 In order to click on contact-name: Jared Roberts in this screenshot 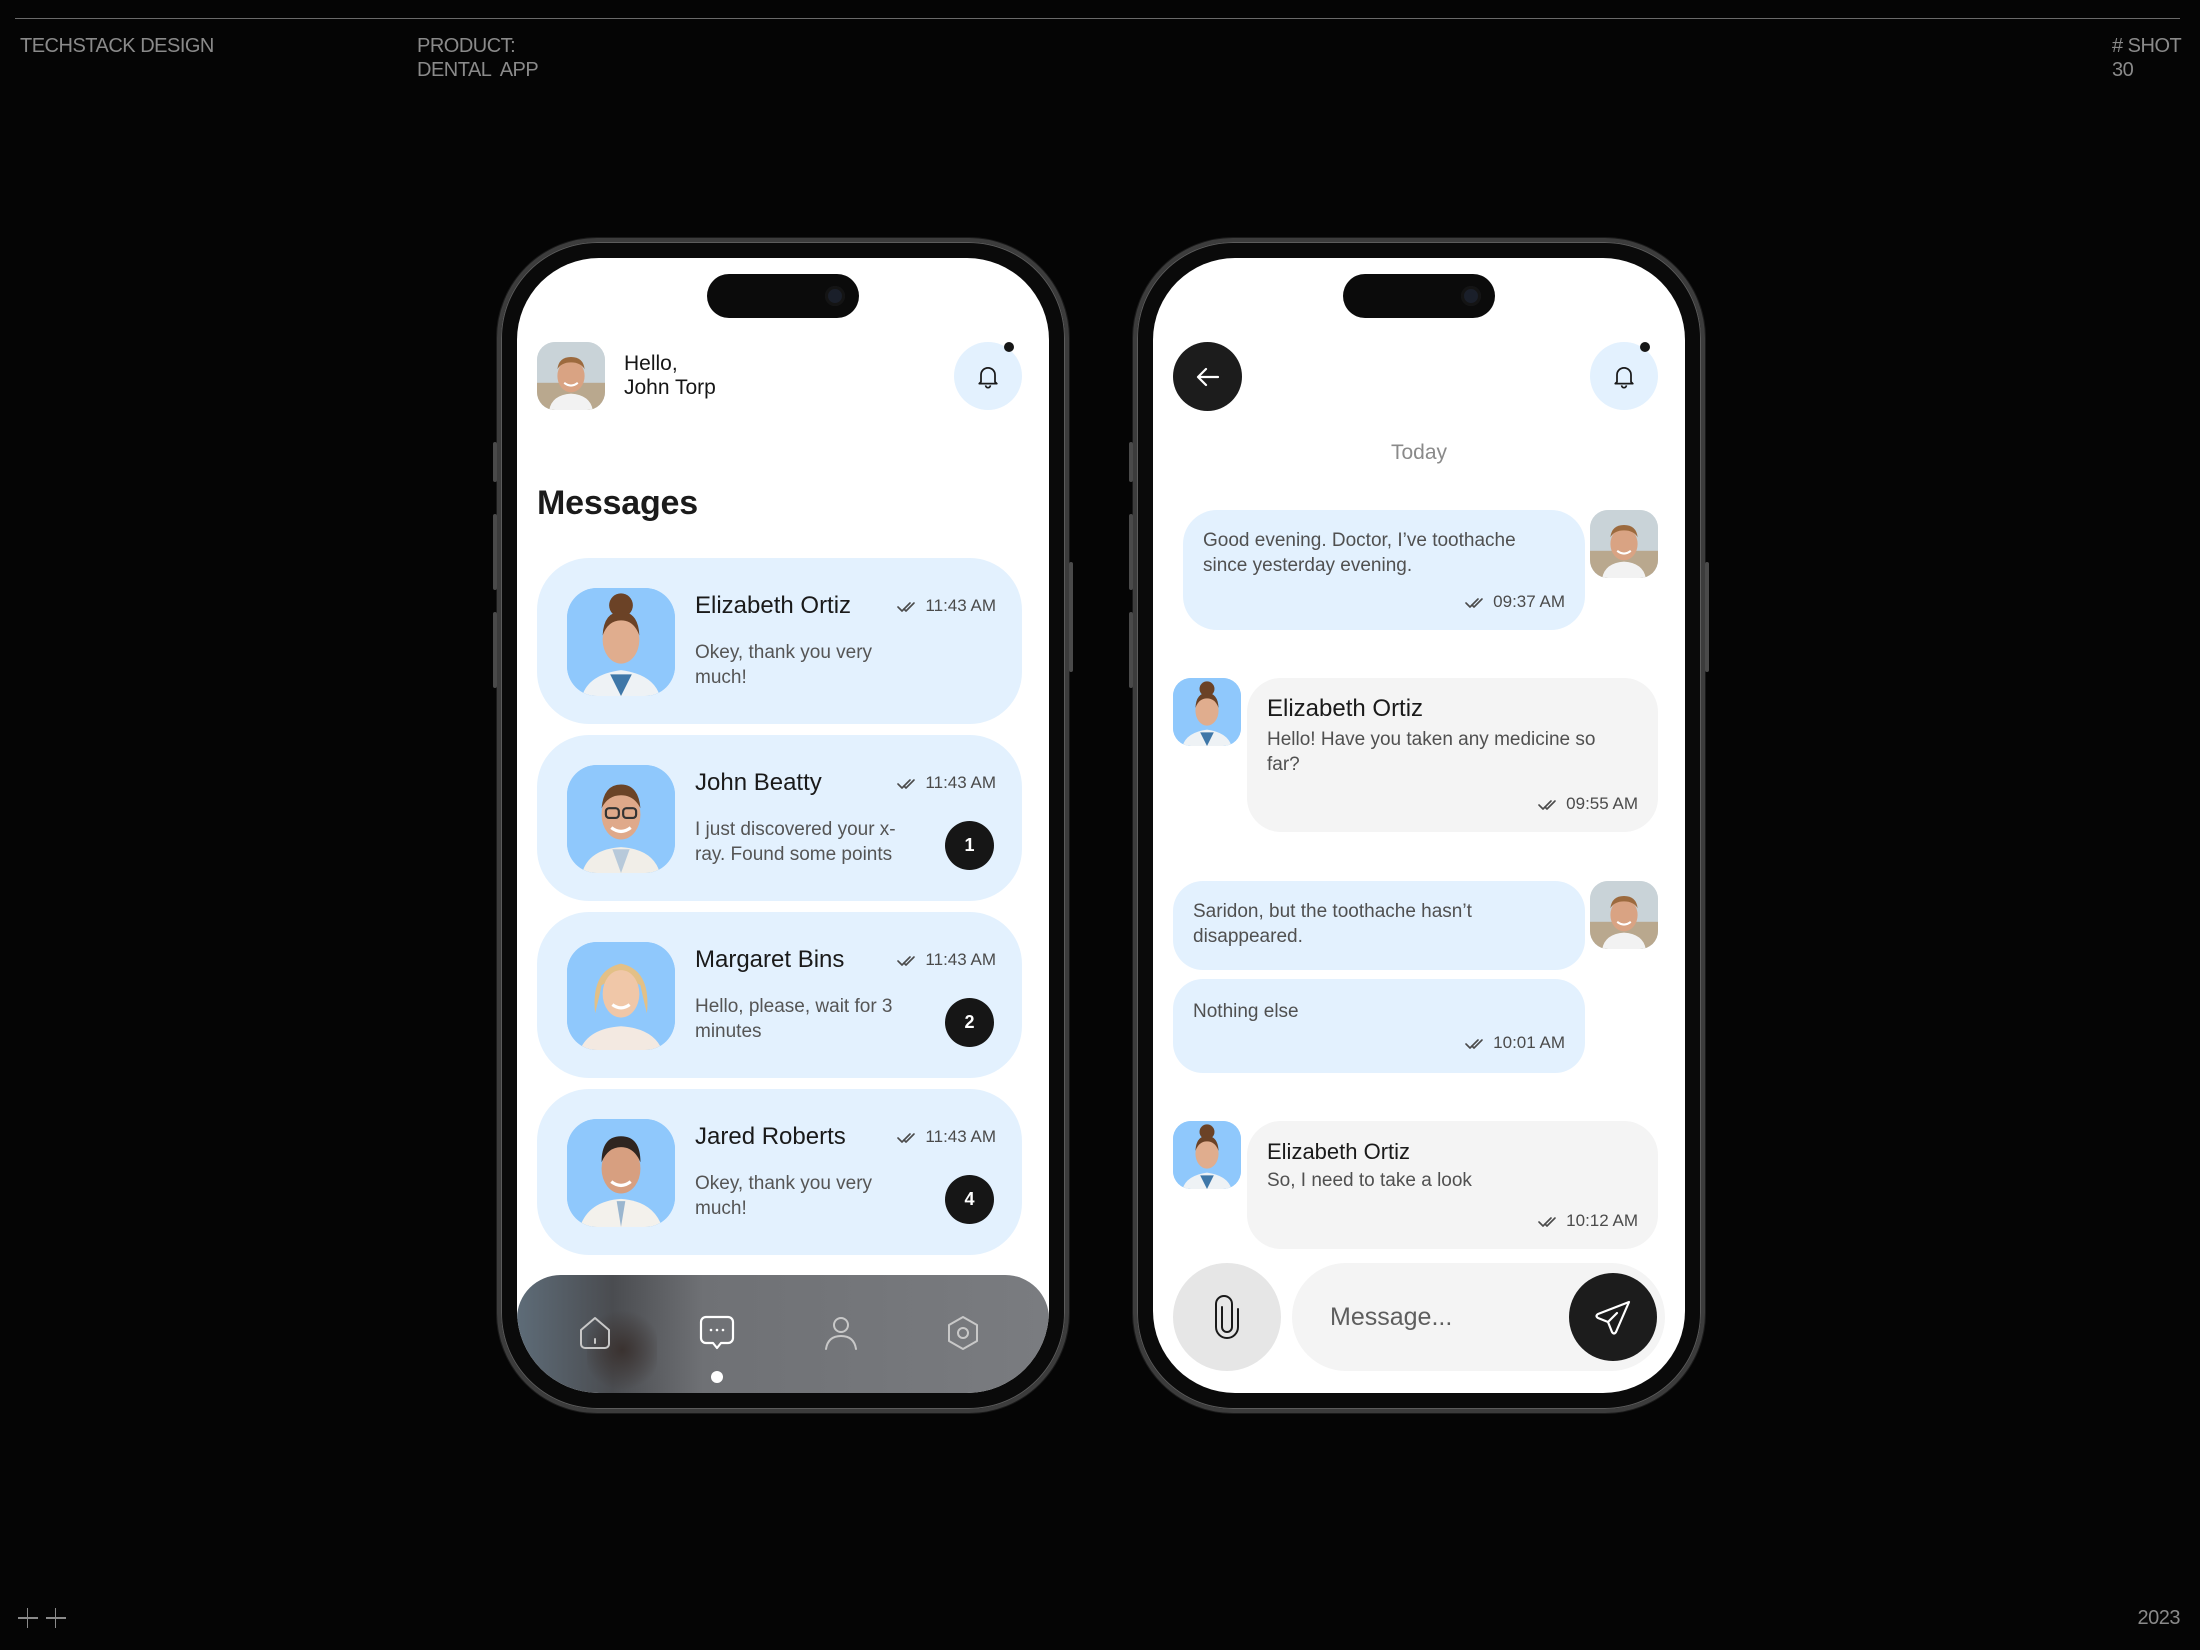, I will do `click(770, 1136)`.